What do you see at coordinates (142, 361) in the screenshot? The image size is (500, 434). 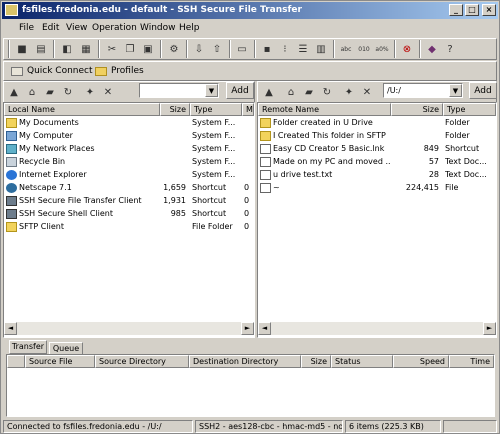 I see `transfer-col-source-directory: Source Directory` at bounding box center [142, 361].